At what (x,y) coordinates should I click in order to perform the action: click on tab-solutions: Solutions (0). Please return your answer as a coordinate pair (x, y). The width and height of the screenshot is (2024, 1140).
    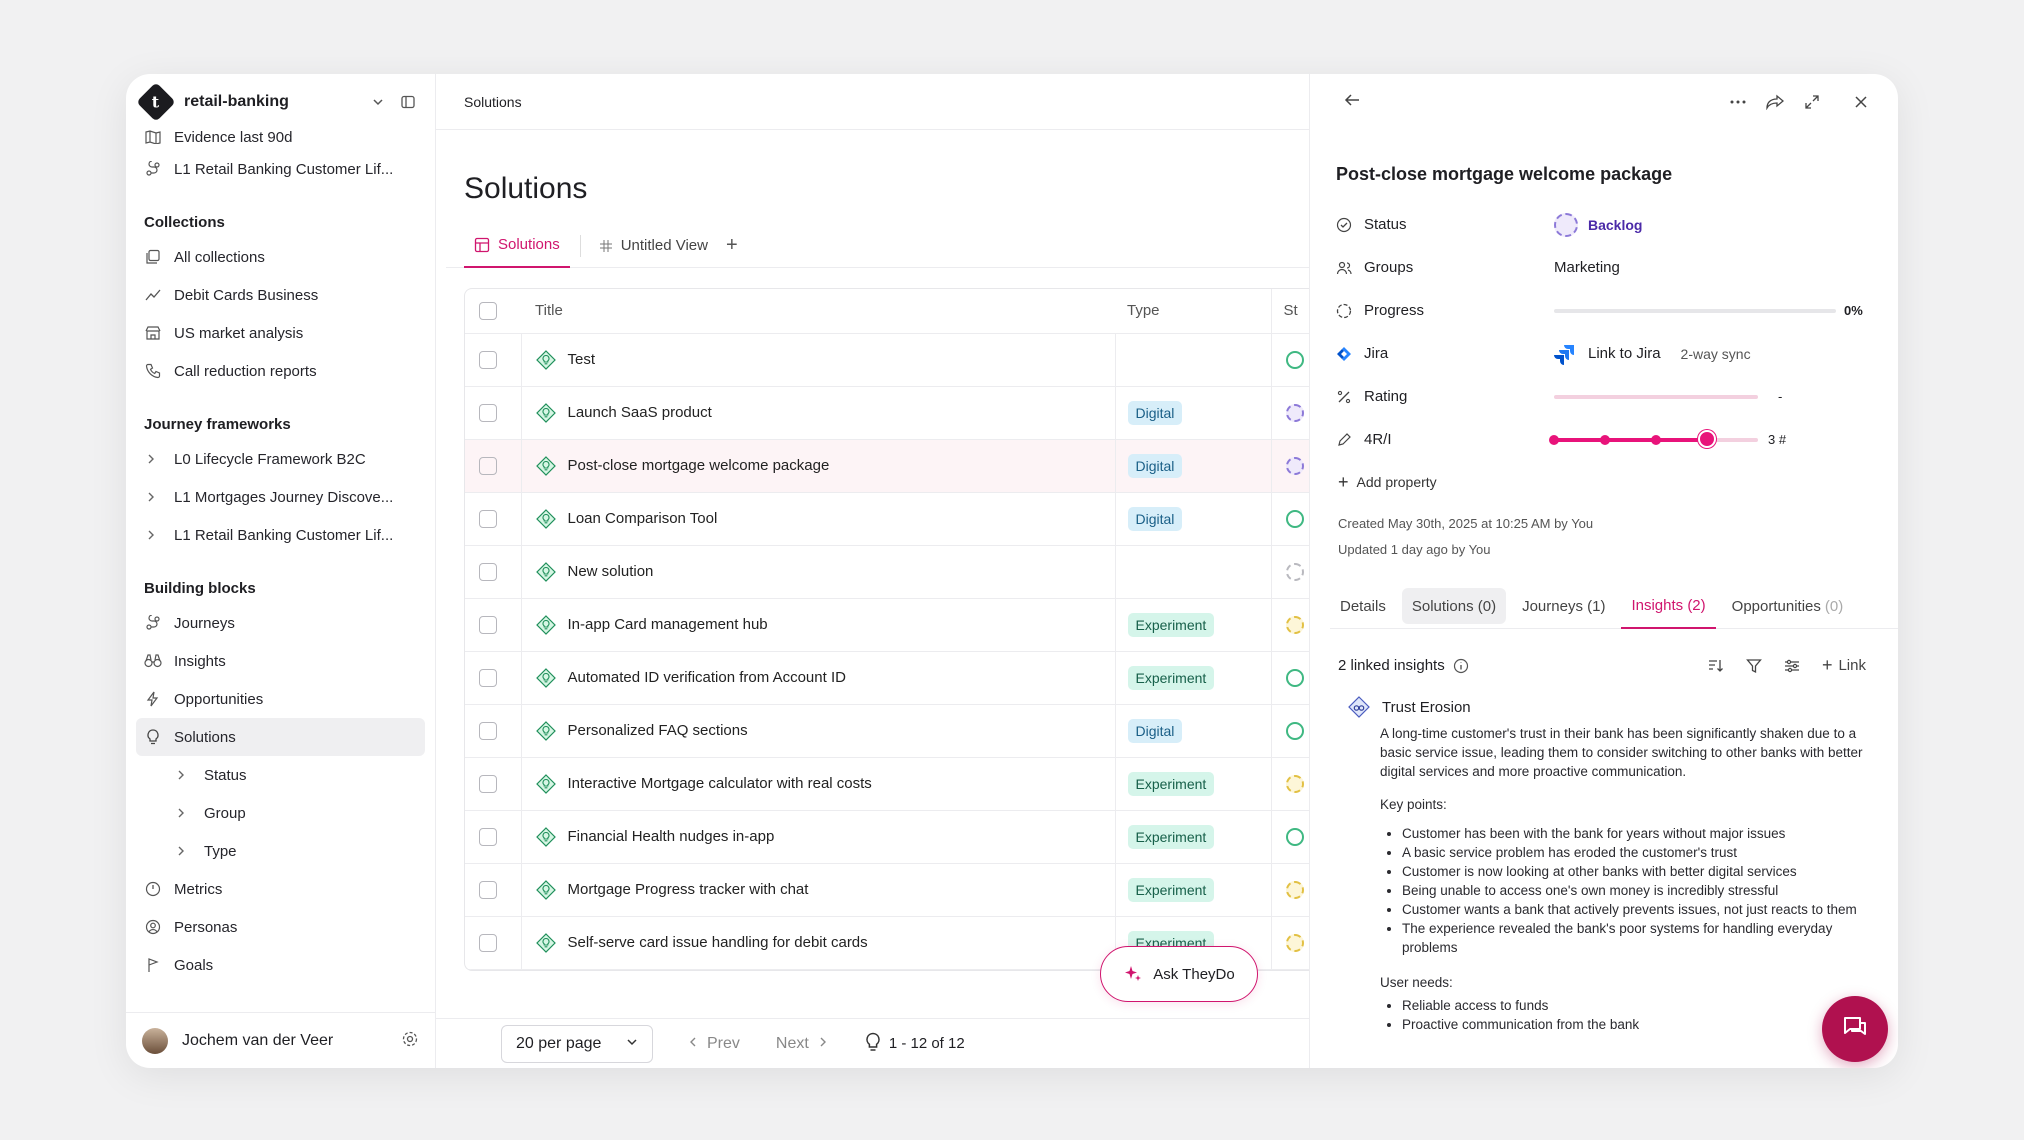
    Looking at the image, I should click on (1454, 606).